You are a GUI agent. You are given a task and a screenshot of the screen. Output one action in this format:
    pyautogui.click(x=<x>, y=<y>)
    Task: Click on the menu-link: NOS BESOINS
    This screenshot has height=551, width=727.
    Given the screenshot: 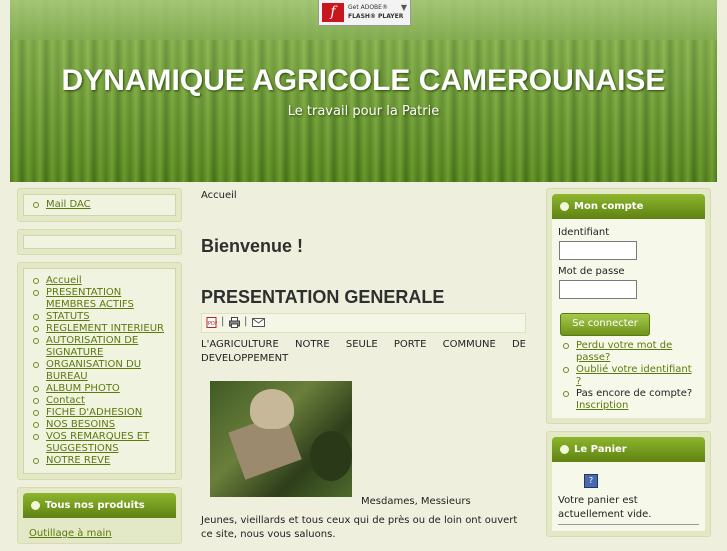 What is the action you would take?
    pyautogui.click(x=80, y=424)
    